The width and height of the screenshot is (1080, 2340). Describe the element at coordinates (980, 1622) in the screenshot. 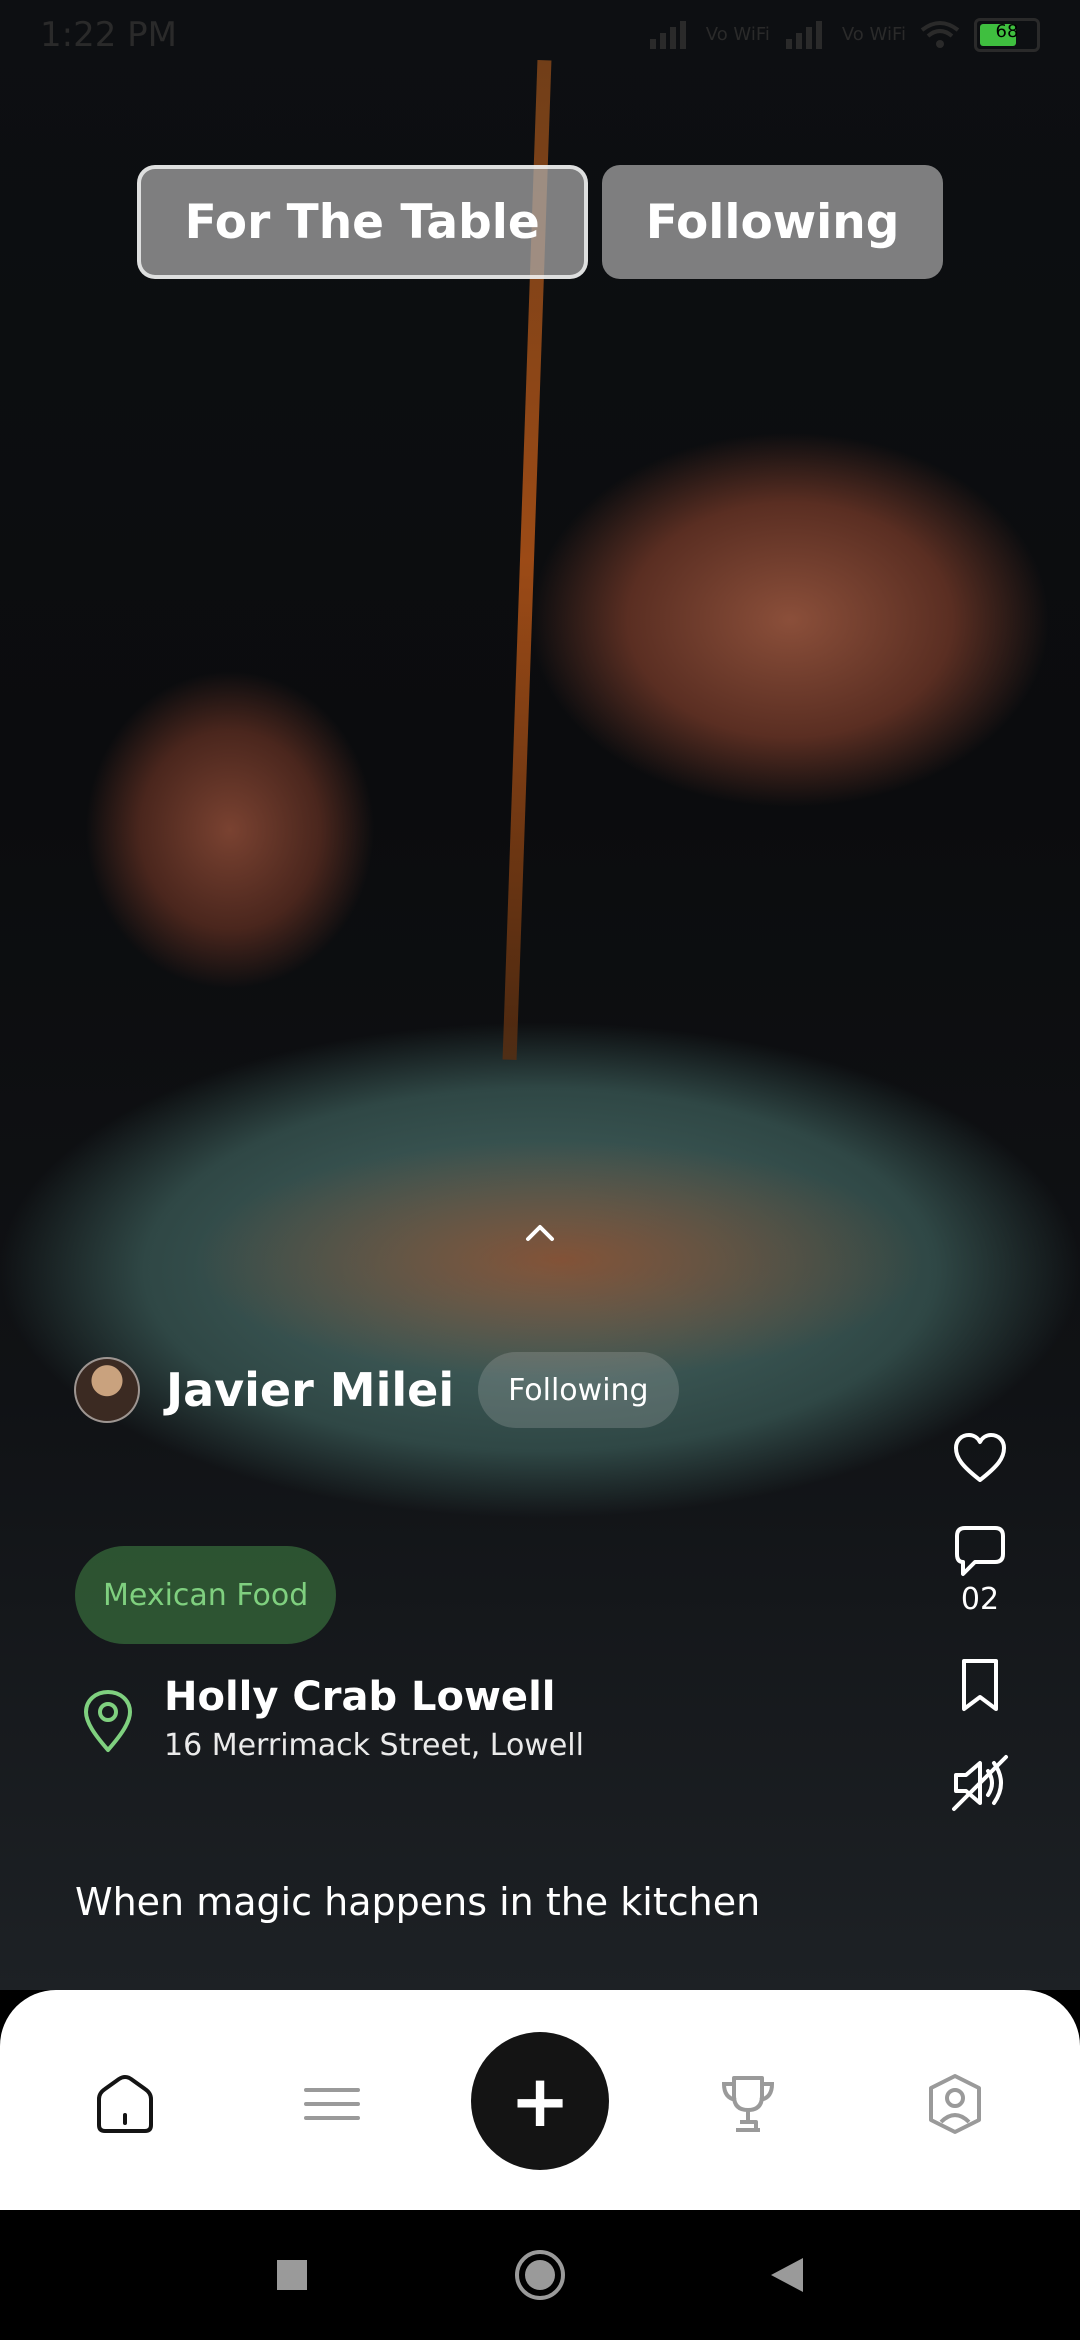

I see `post-actions: 02` at that location.